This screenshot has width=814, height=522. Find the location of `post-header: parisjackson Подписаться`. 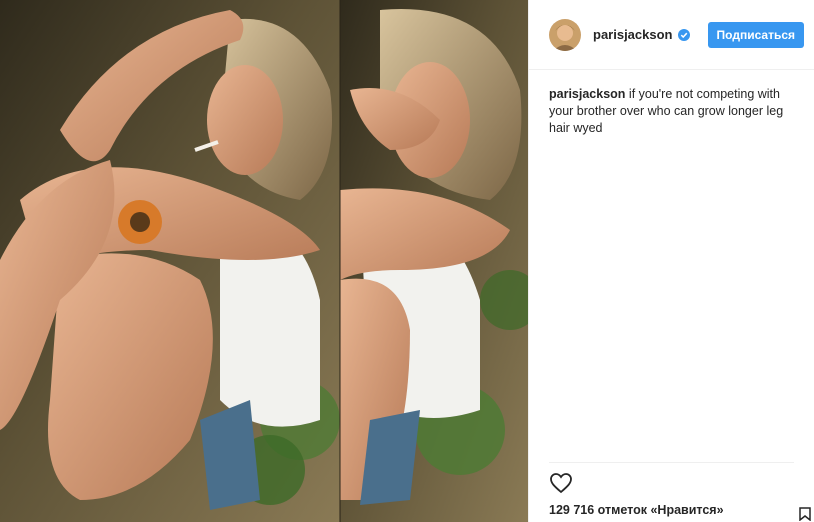

post-header: parisjackson Подписаться is located at coordinates (671, 35).